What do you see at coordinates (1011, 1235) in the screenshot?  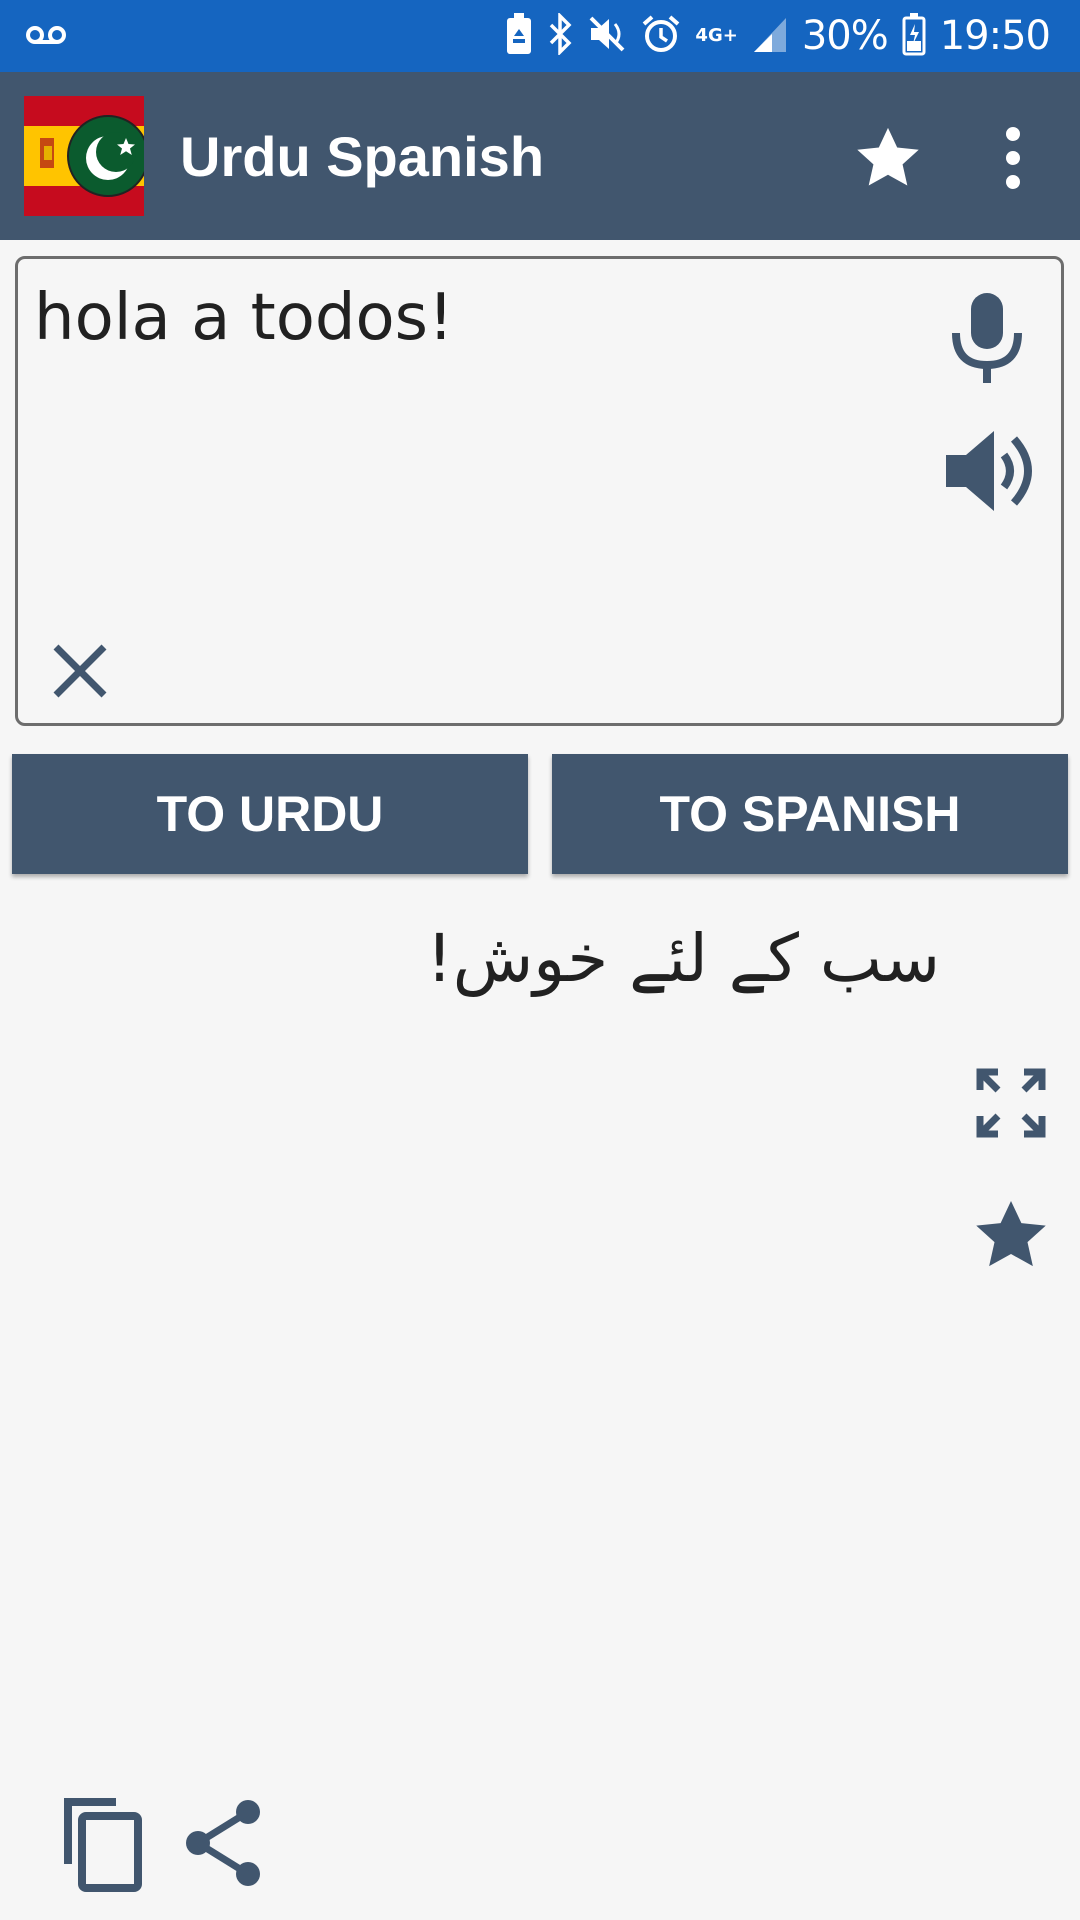 I see `favorite-star-icon` at bounding box center [1011, 1235].